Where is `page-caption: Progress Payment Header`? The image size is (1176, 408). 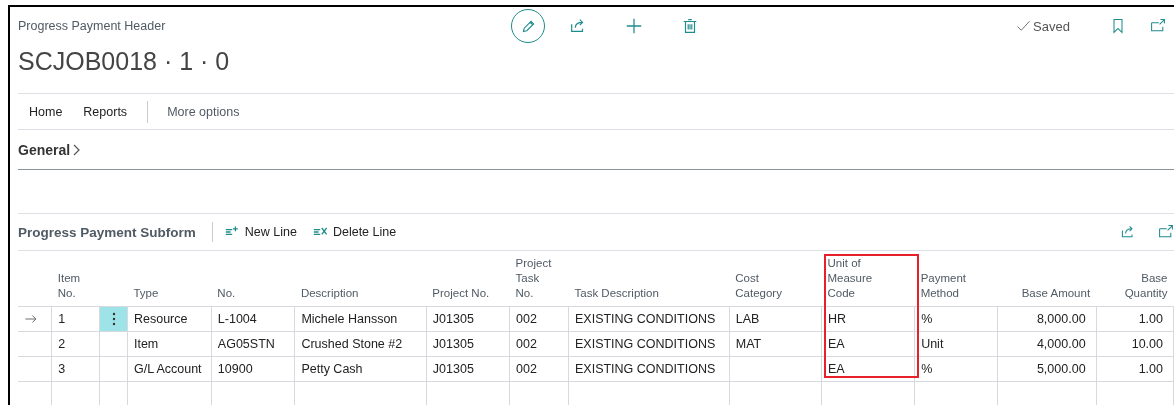 page-caption: Progress Payment Header is located at coordinates (92, 26).